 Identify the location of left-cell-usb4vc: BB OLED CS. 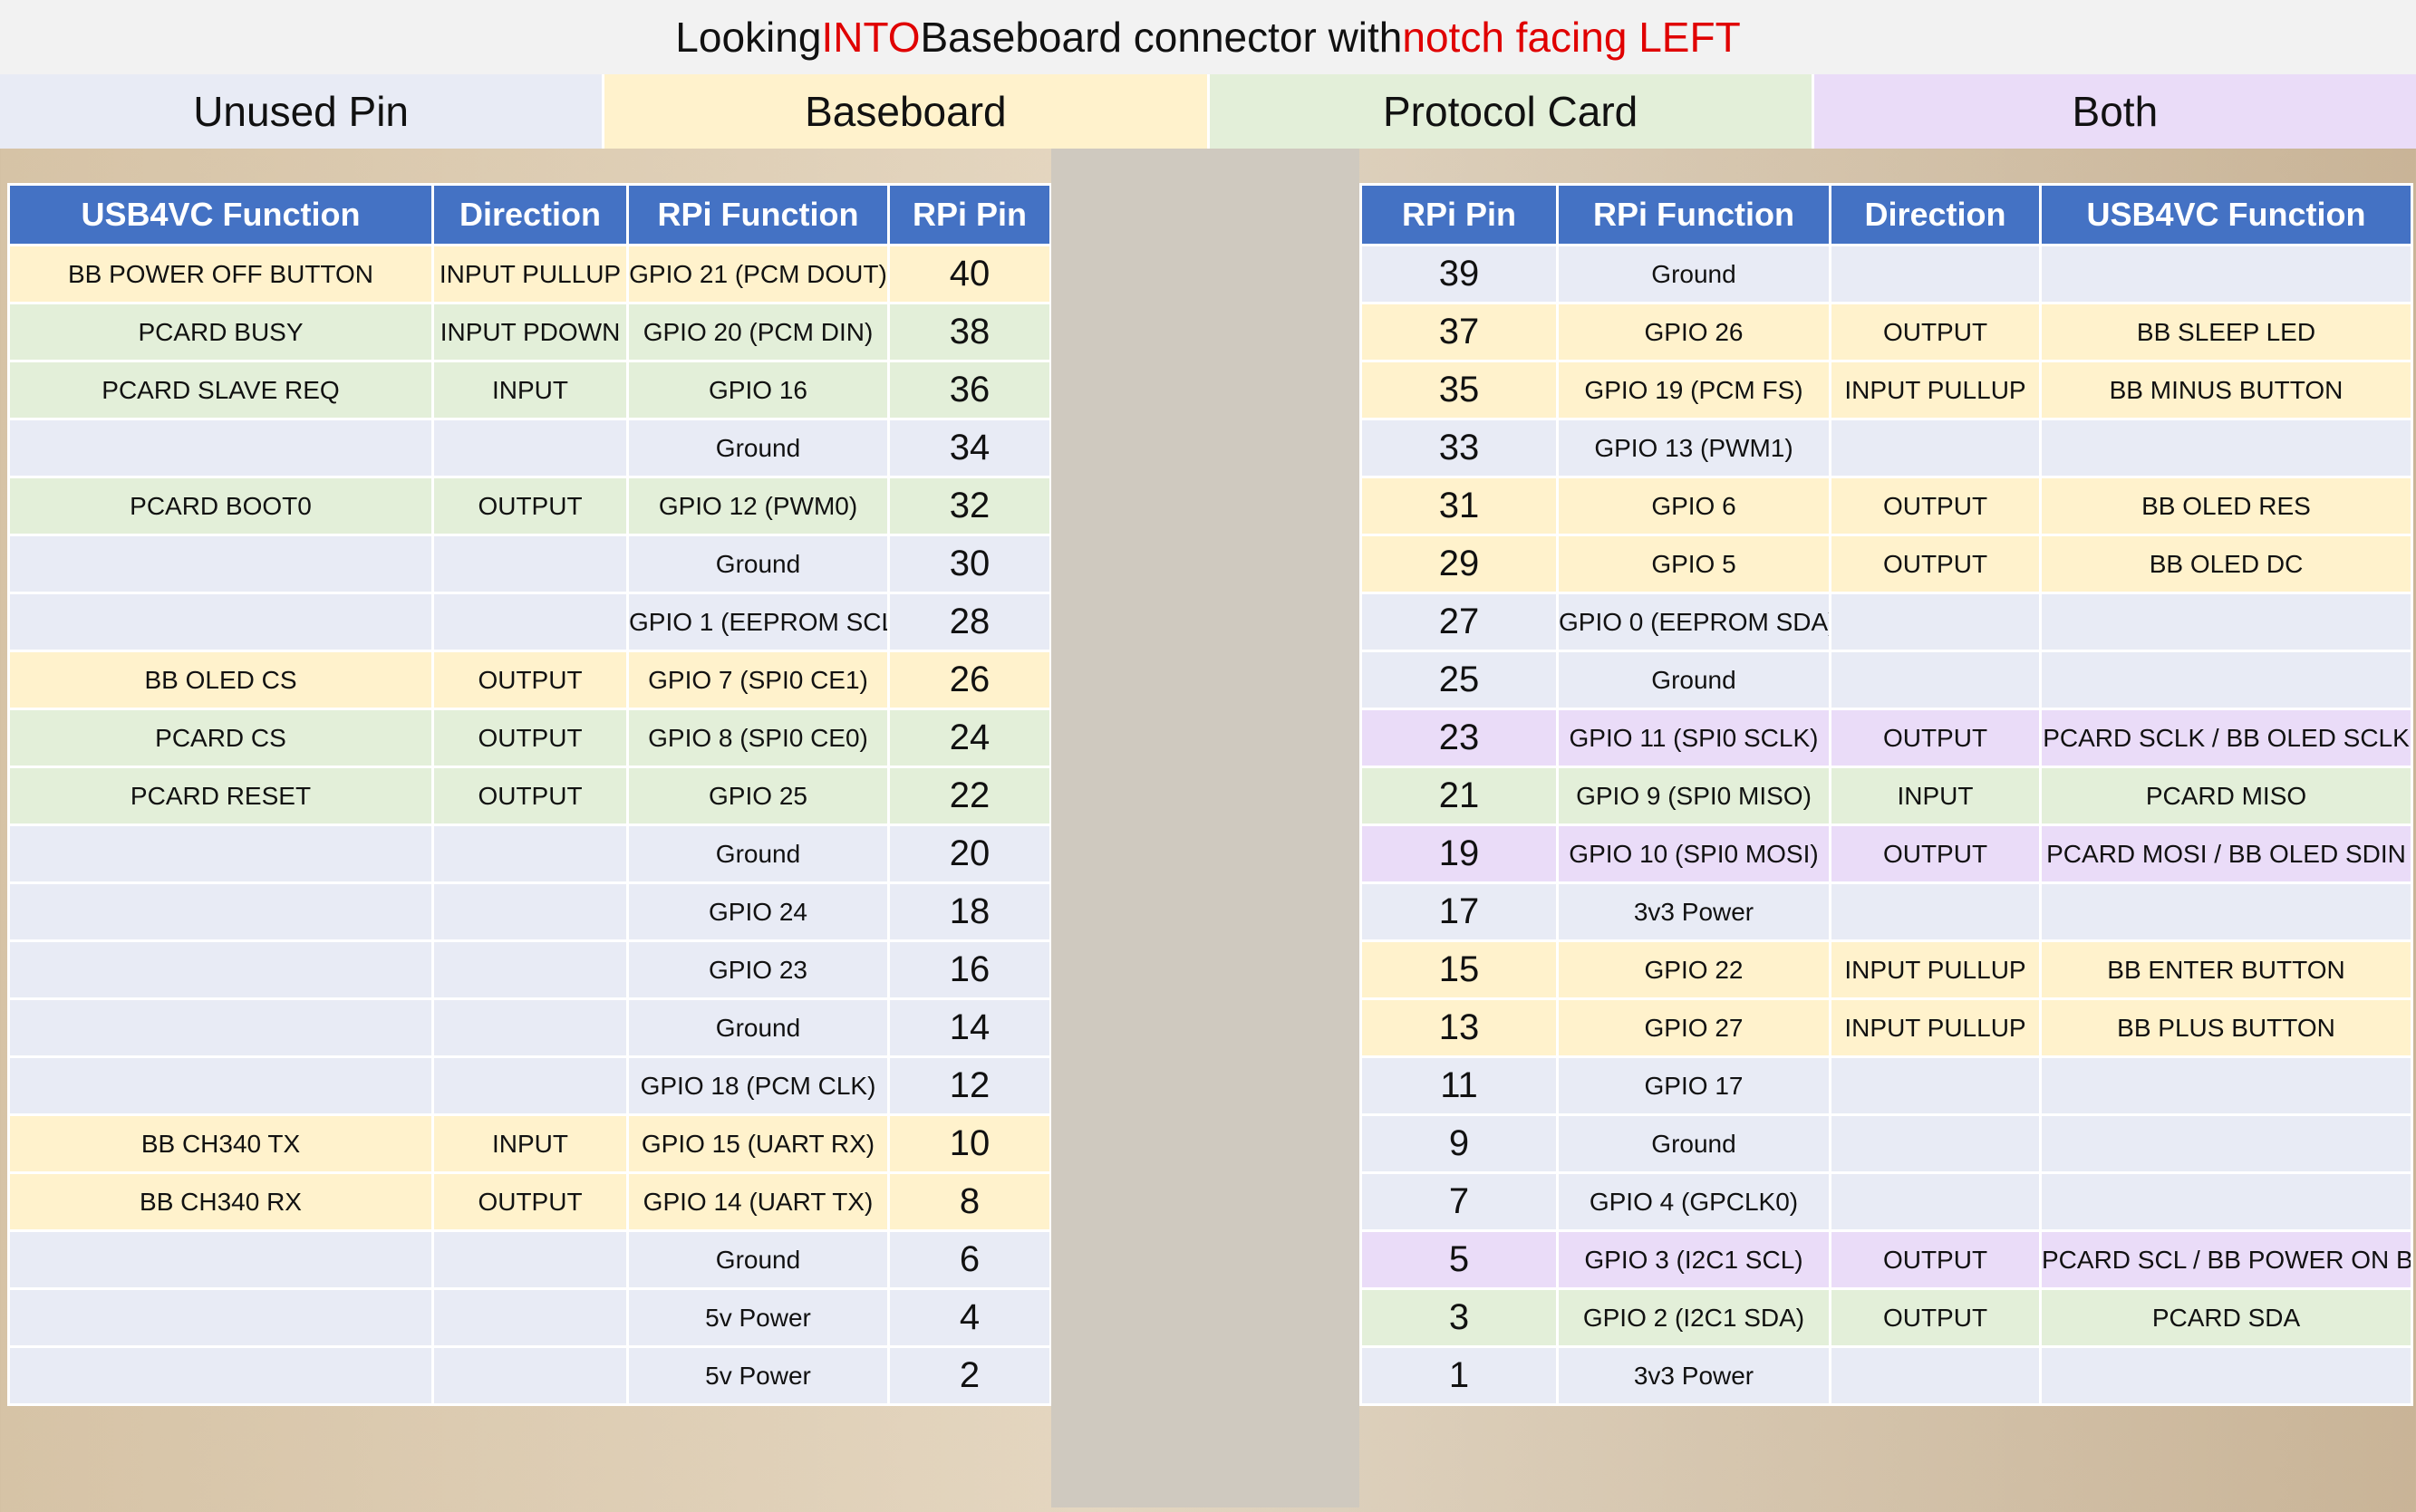
(220, 680).